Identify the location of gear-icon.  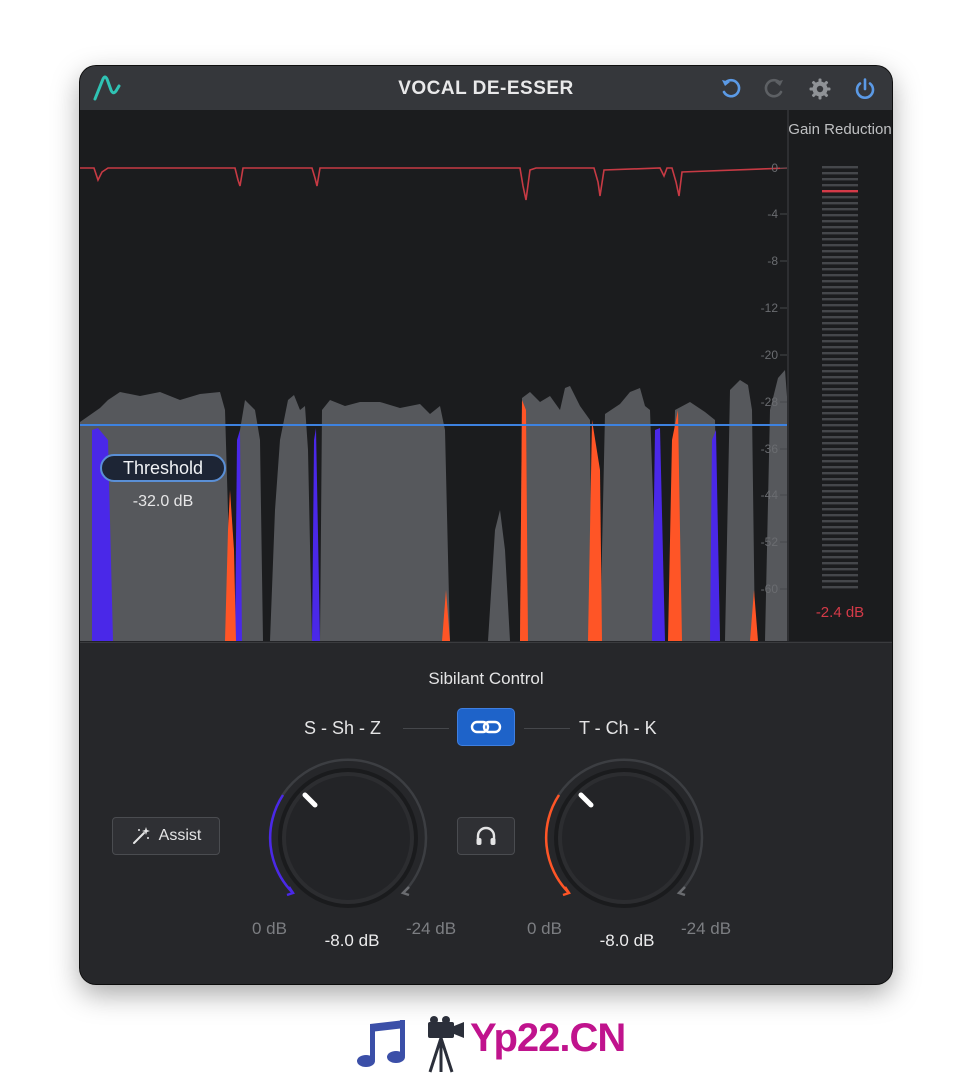
(820, 89).